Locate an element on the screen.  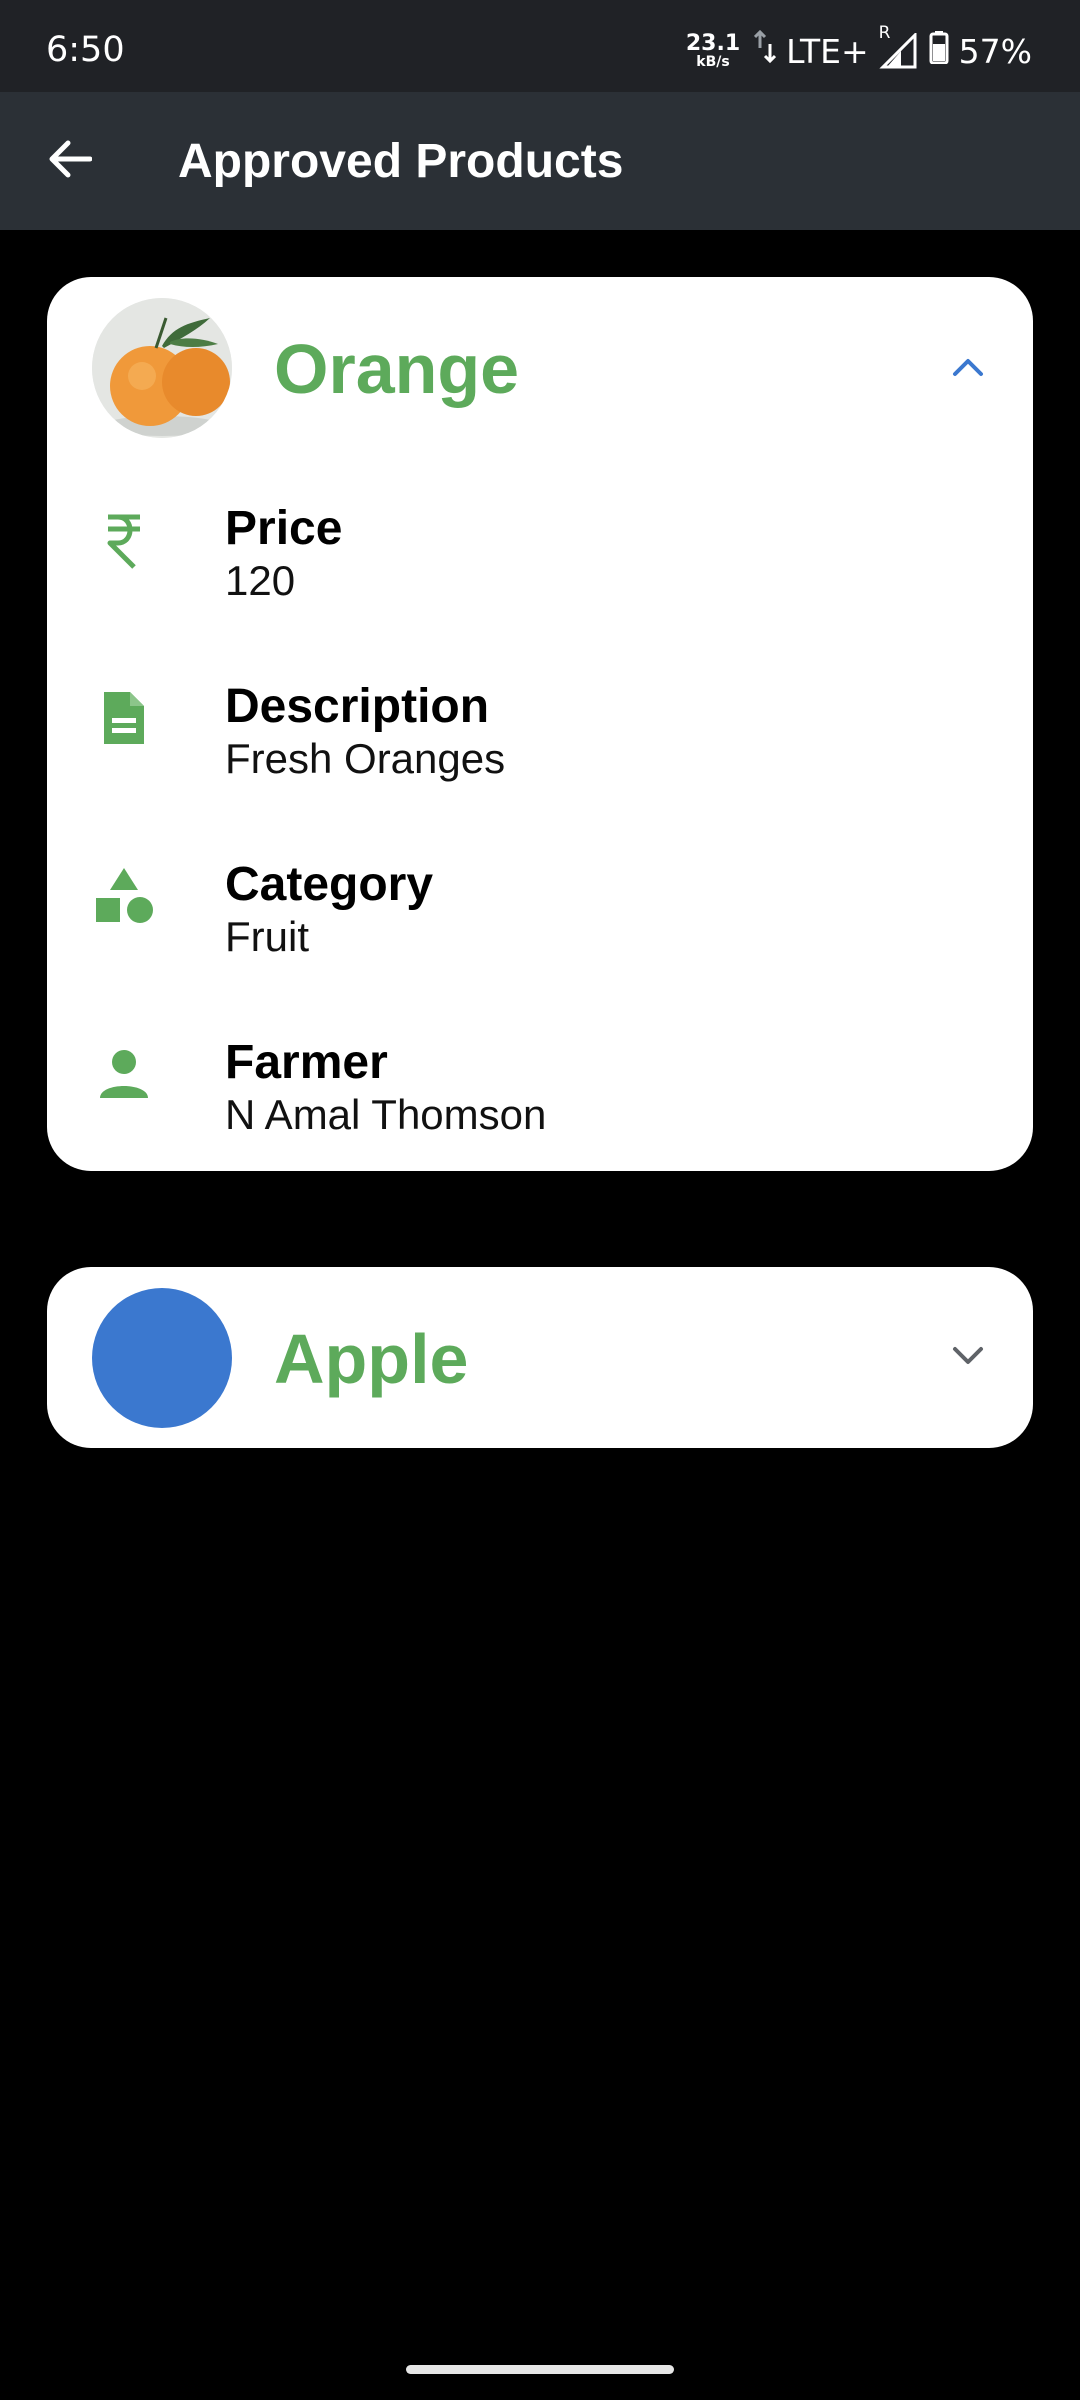
chevron-up-icon is located at coordinates (968, 369).